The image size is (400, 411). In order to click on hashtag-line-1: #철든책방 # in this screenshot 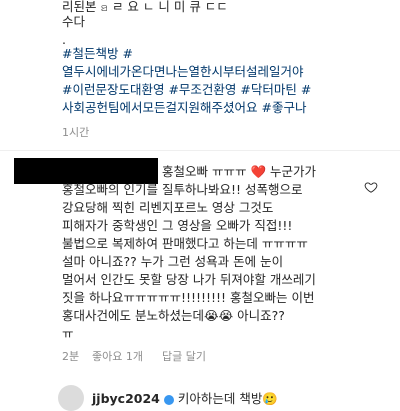, I will do `click(97, 54)`.